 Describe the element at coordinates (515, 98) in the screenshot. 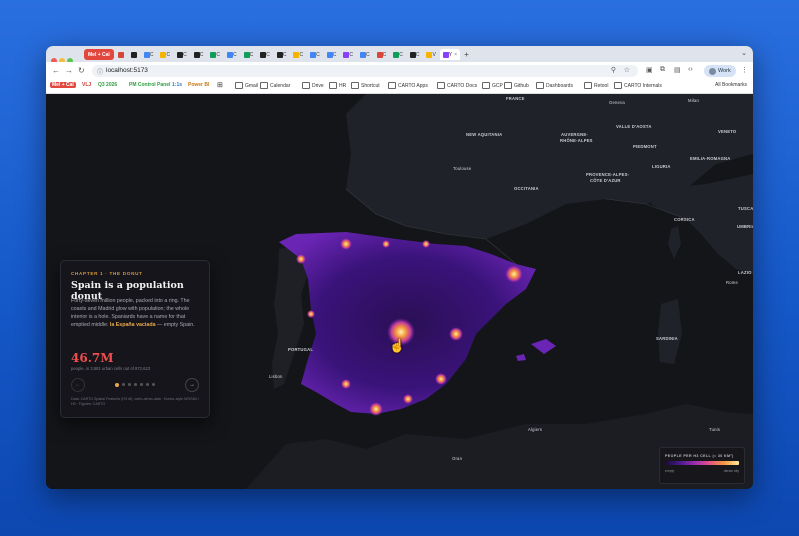

I see `region-label: FRANCE` at that location.